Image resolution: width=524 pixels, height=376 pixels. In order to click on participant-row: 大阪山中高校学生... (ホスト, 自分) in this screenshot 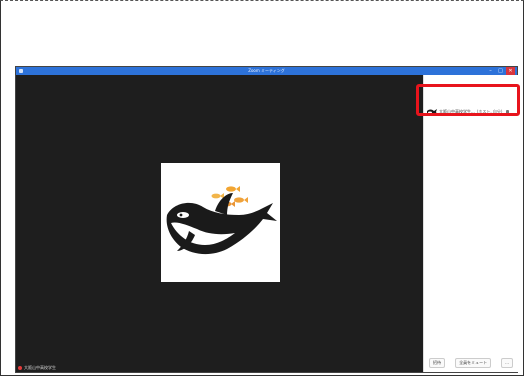, I will do `click(471, 112)`.